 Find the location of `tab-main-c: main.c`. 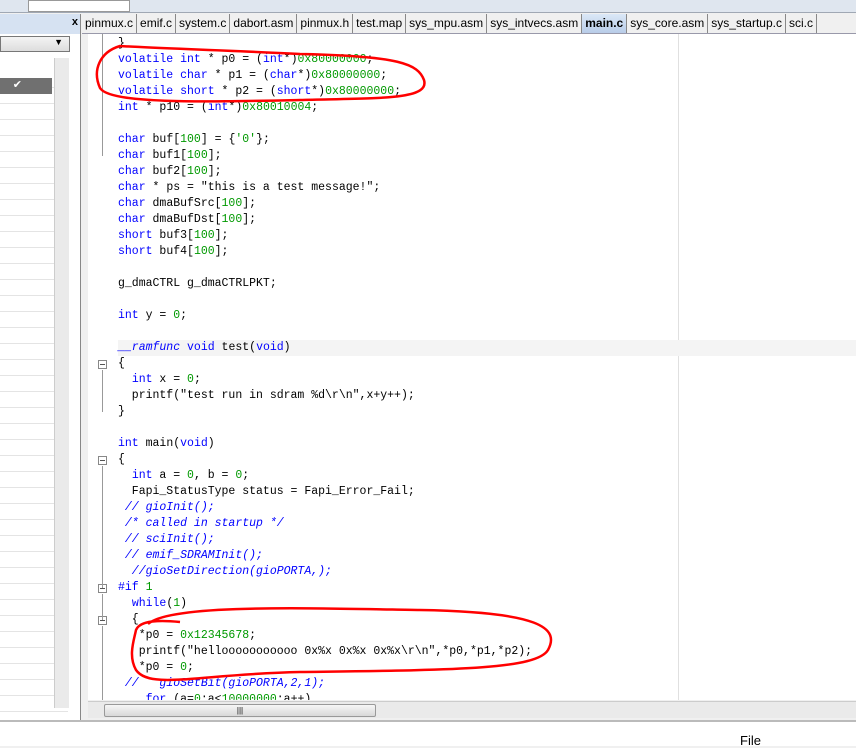

tab-main-c: main.c is located at coordinates (605, 23).